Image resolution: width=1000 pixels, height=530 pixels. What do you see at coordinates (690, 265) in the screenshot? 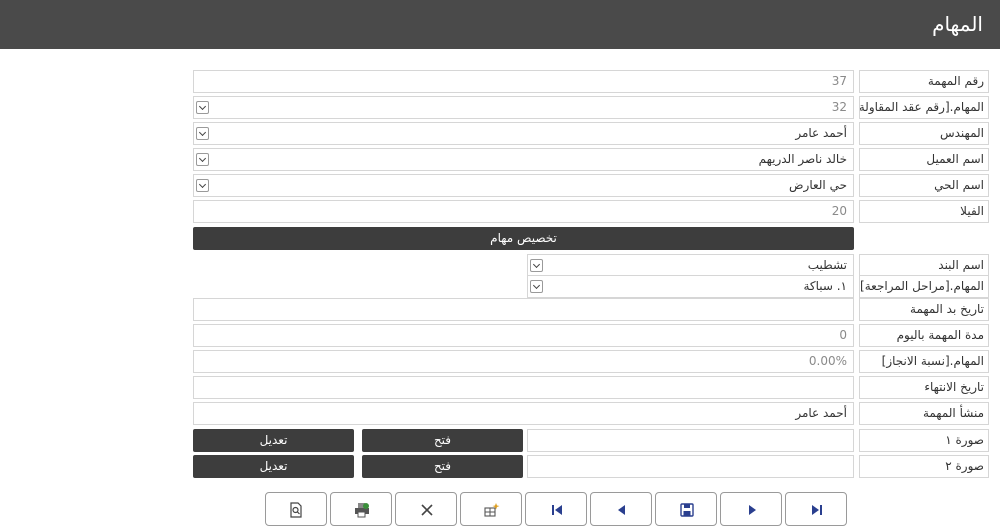
I see `item-name-select: تشطيب` at bounding box center [690, 265].